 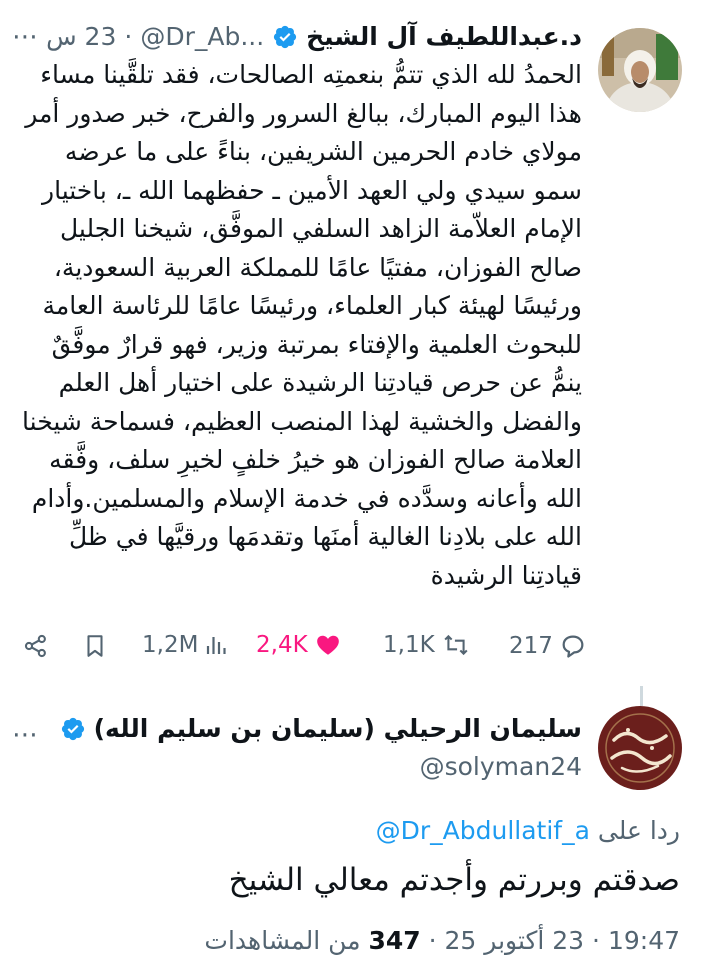 I want to click on thread-connector-line, so click(x=641, y=696).